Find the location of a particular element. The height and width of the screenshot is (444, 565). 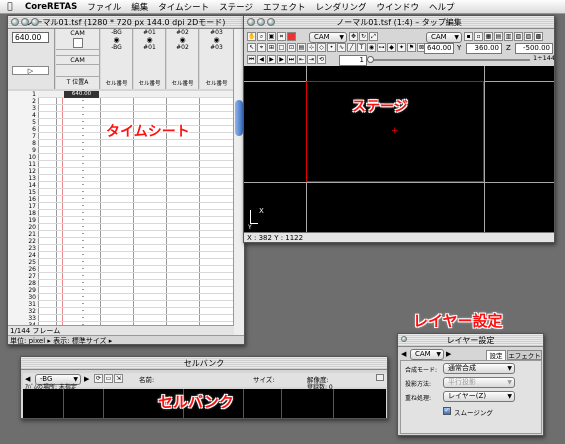

cam-value-field: 640.00 is located at coordinates (30, 37).